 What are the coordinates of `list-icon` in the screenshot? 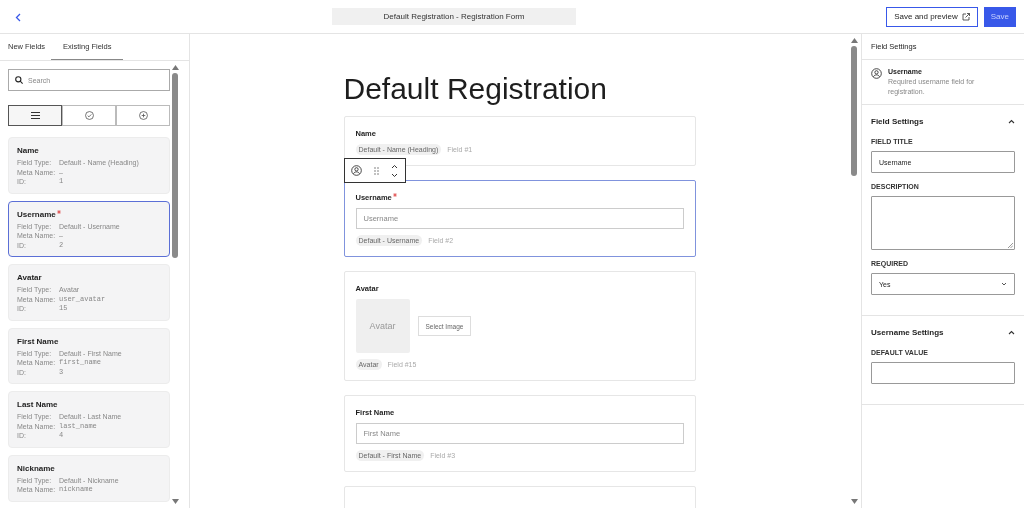 It's located at (35, 115).